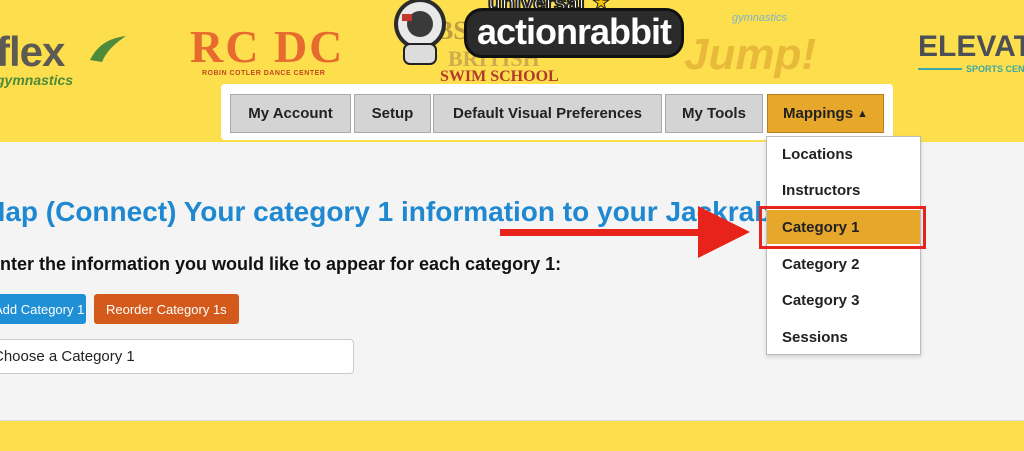  I want to click on flex-logo-text: flex, so click(32, 51).